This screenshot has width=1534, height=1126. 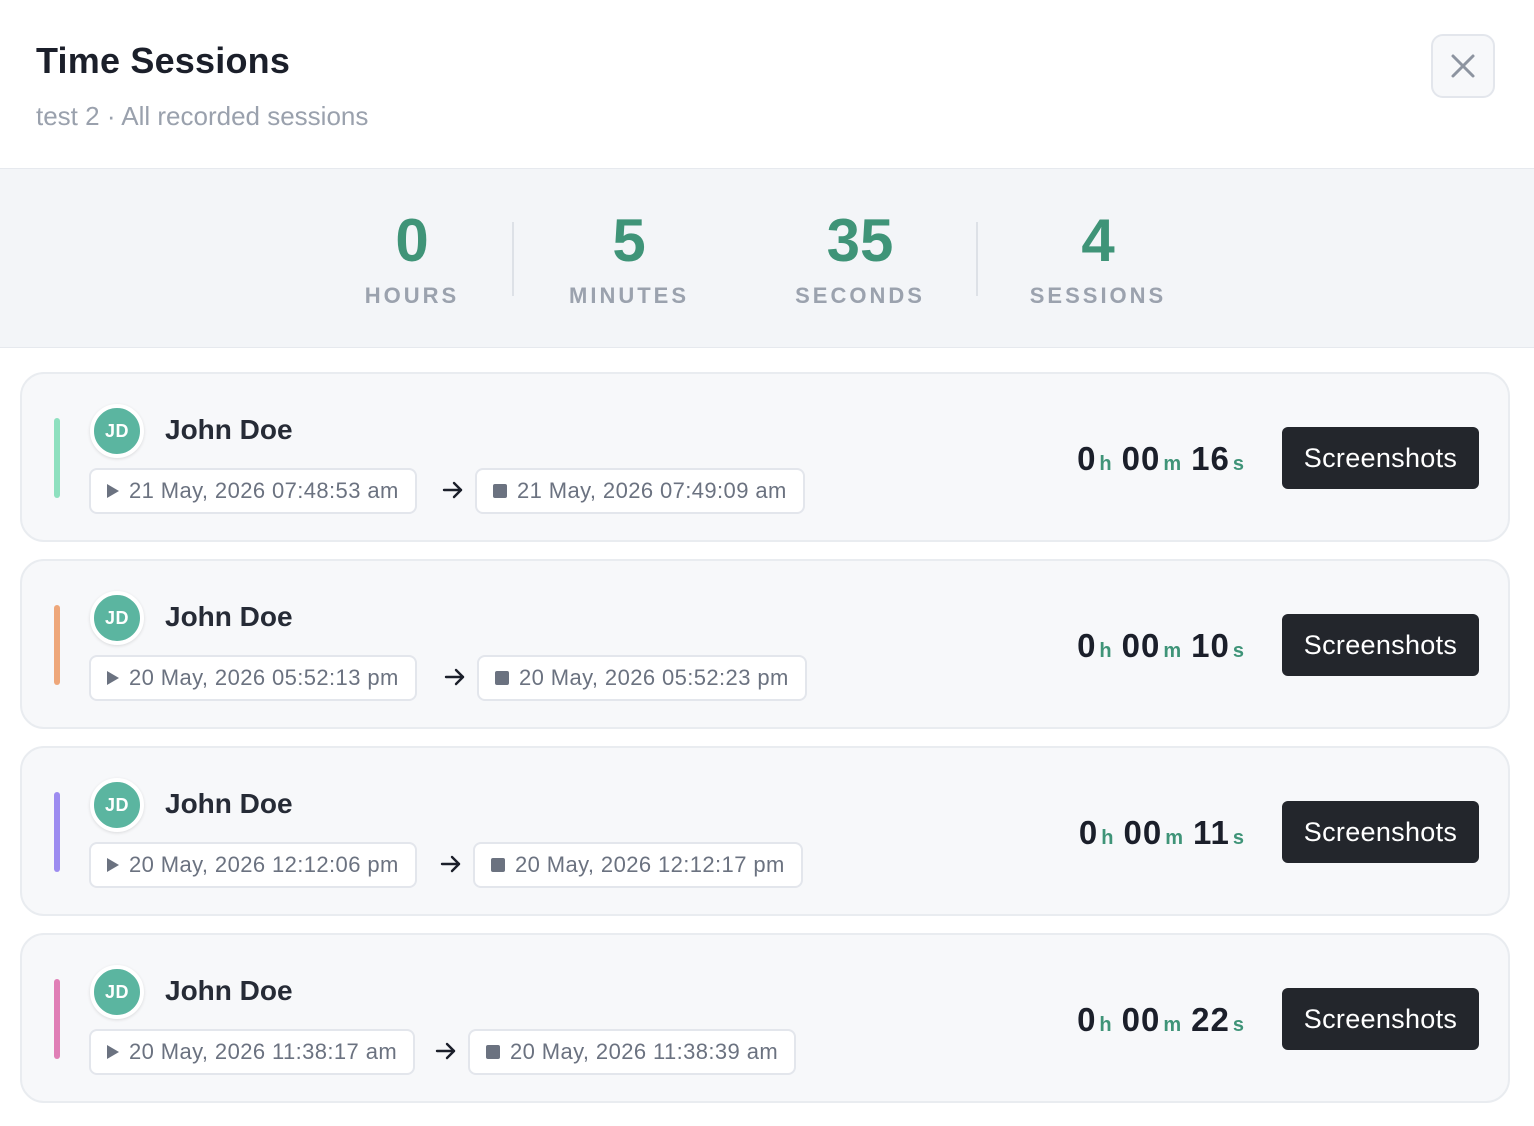 I want to click on session-start-chip: 20 May, 2026 12:12:06 pm, so click(x=253, y=865).